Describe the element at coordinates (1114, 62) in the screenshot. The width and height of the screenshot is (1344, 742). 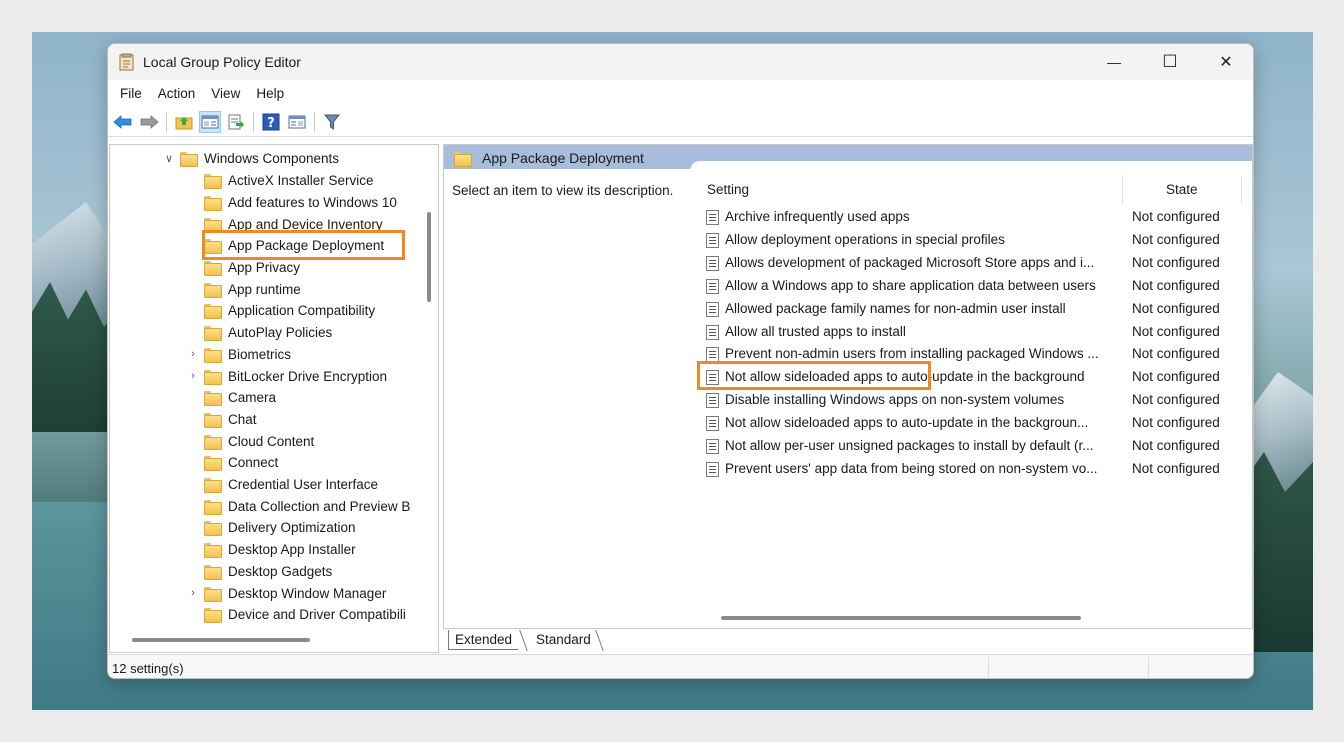
I see `minimize-button: —` at that location.